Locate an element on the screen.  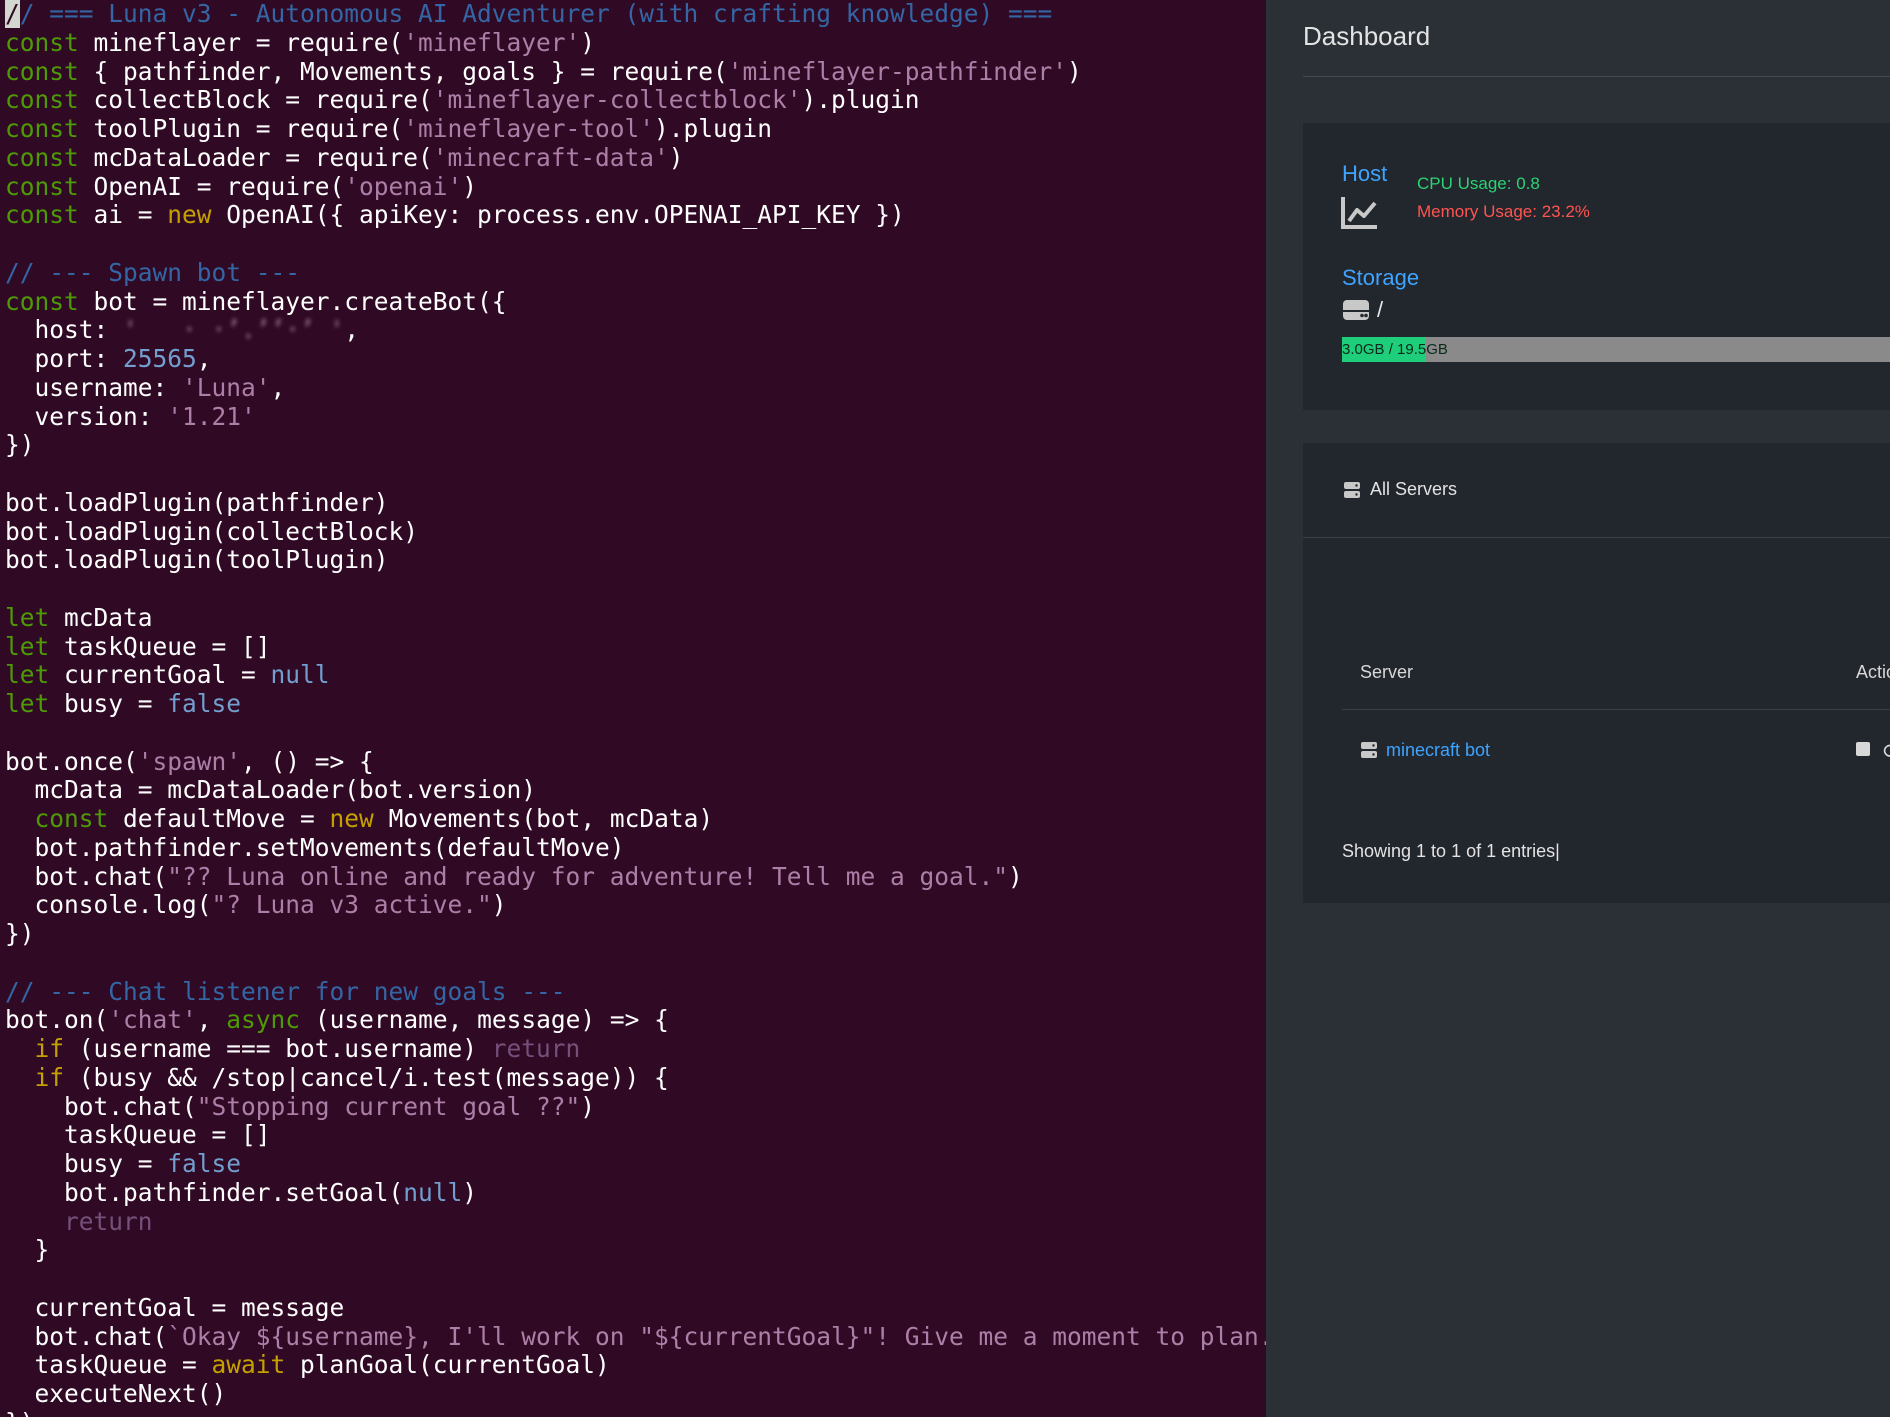
table-info: Showing 1 to 1 of 1 entries| is located at coordinates (1451, 851).